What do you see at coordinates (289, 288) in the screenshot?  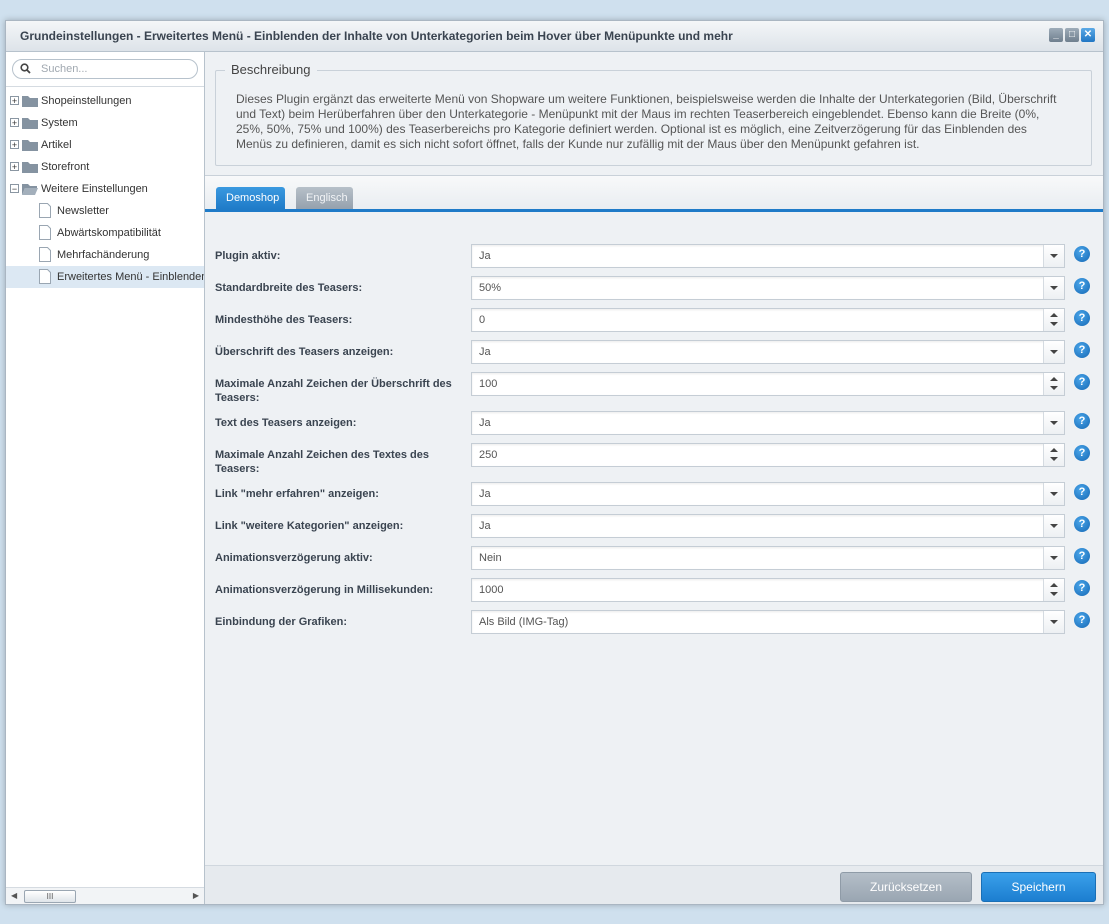 I see `field-label: Standardbreite des Teasers:` at bounding box center [289, 288].